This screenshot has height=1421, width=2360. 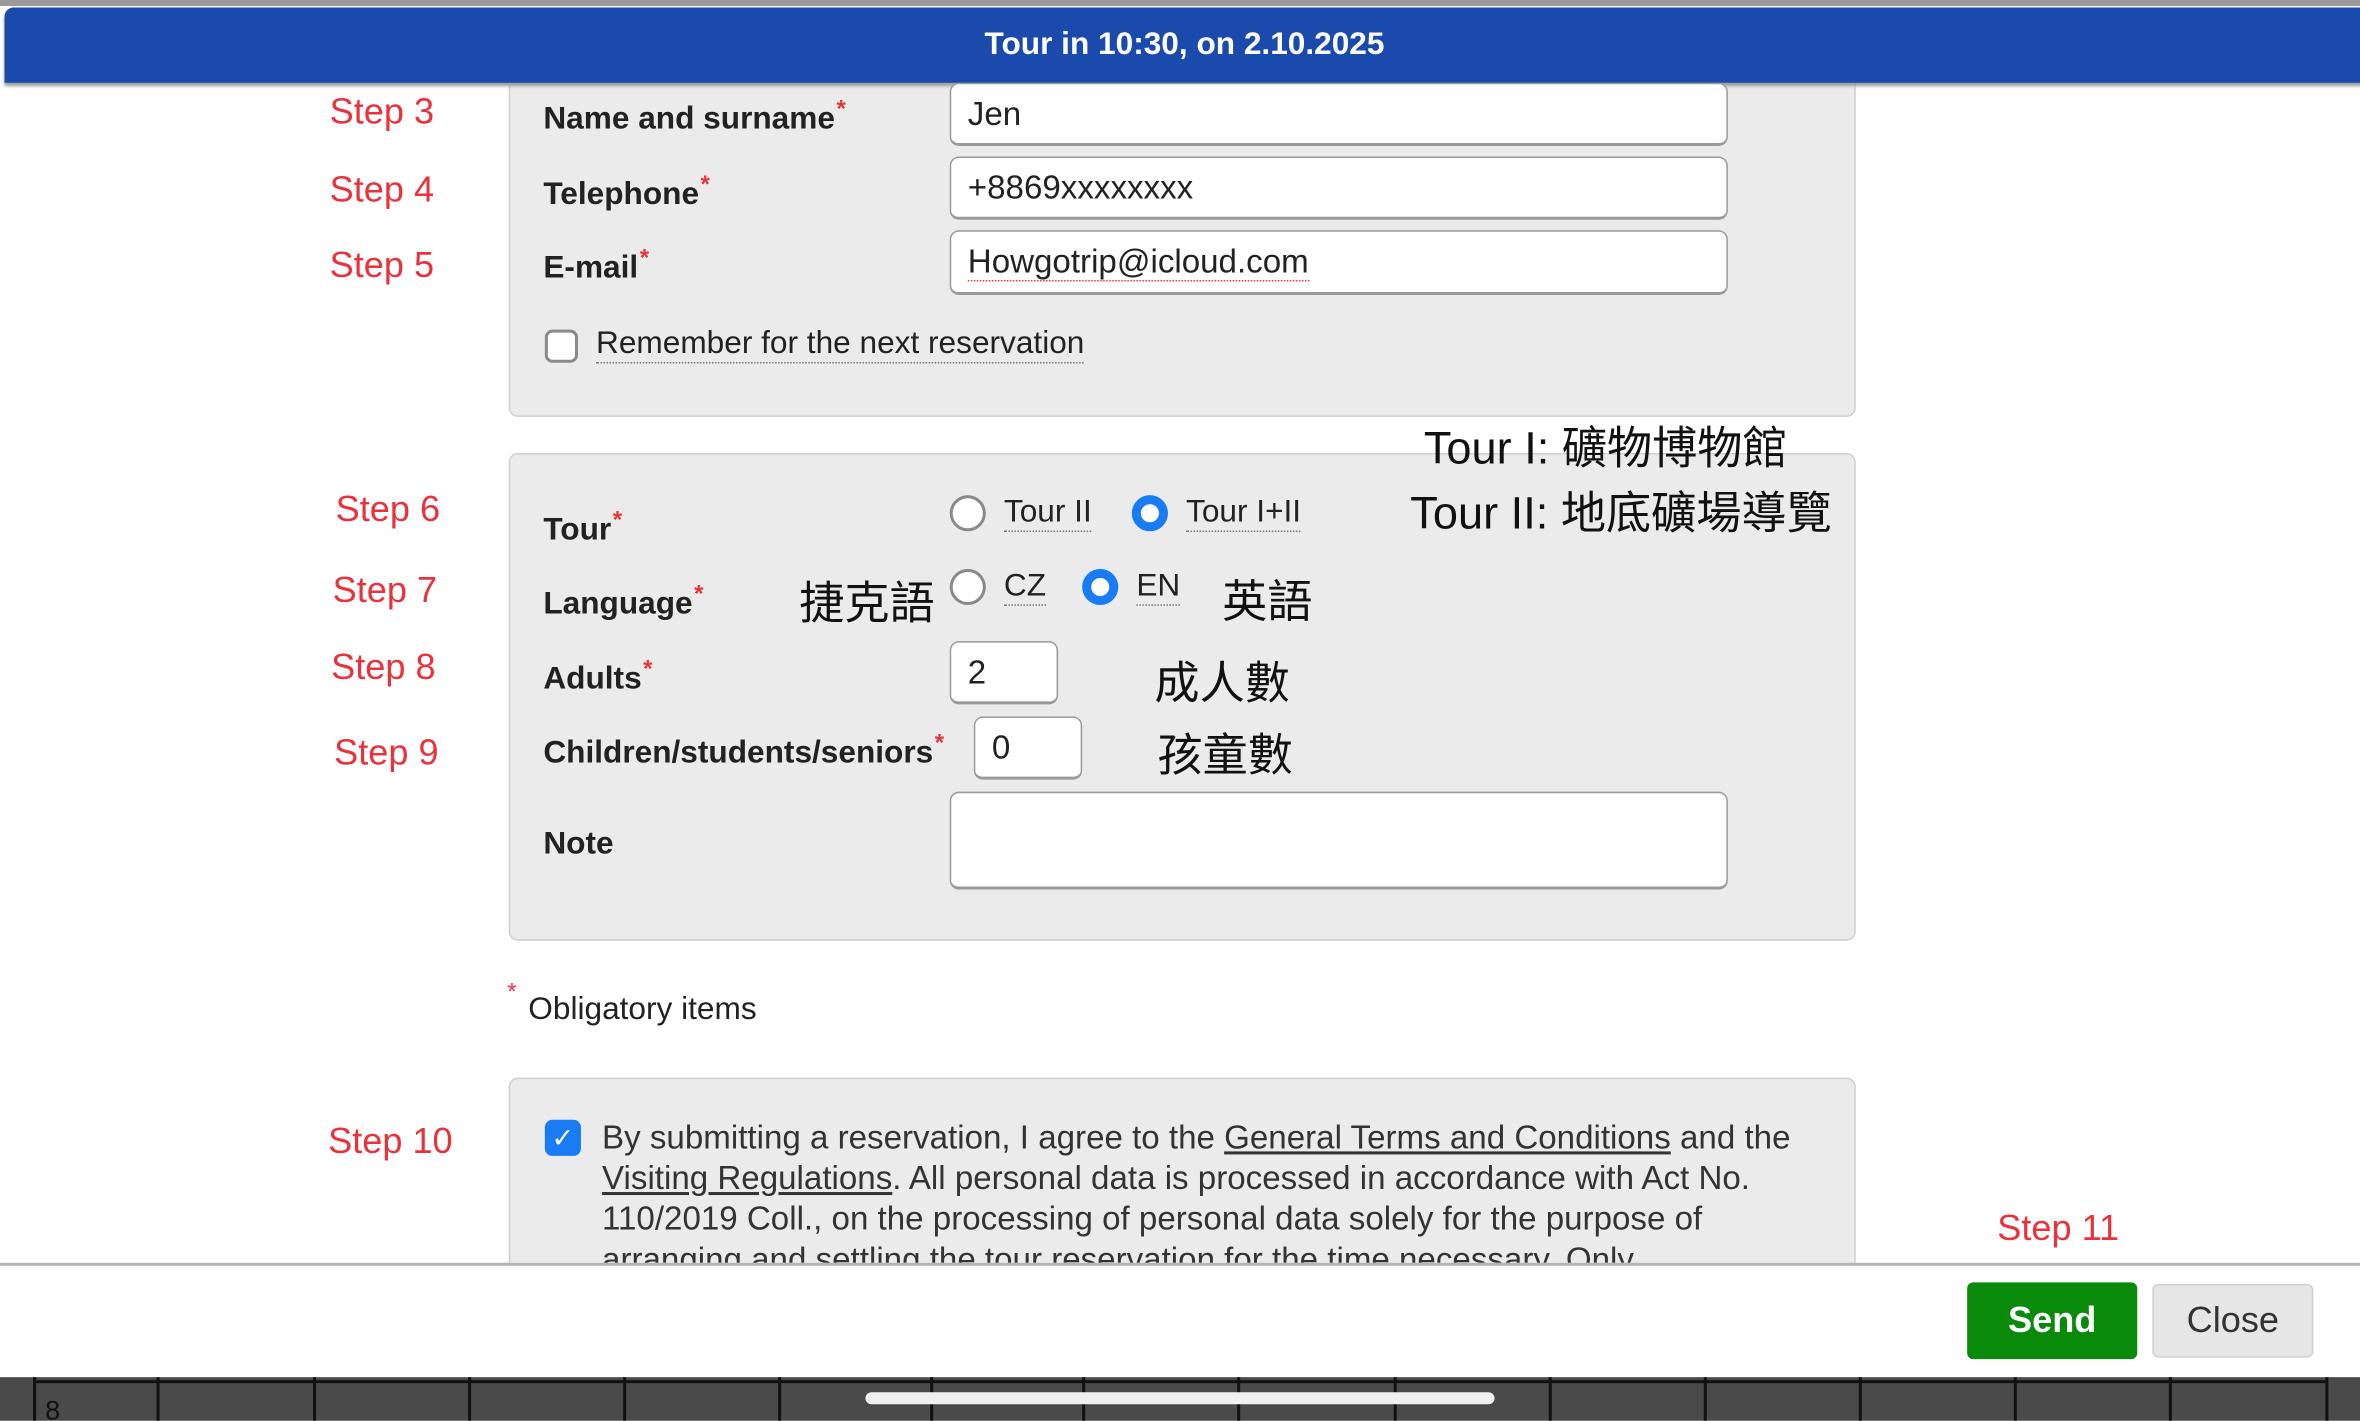 I want to click on tour-2-annotation: Tour II: 地底礦場導覽, so click(x=1621, y=514).